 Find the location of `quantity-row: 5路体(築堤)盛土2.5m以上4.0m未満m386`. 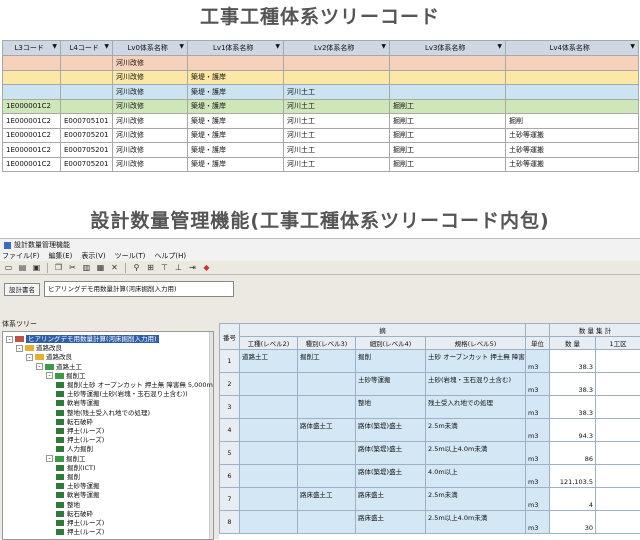

quantity-row: 5路体(築堤)盛土2.5m以上4.0m未満m386 is located at coordinates (430, 453).